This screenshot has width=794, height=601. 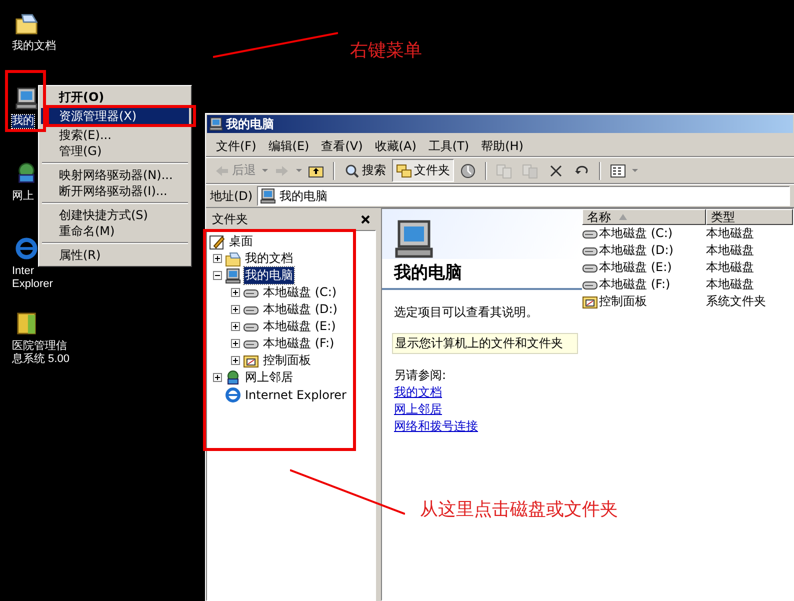 I want to click on annotation-text: 从这里点击磁盘或文件夹, so click(x=519, y=509).